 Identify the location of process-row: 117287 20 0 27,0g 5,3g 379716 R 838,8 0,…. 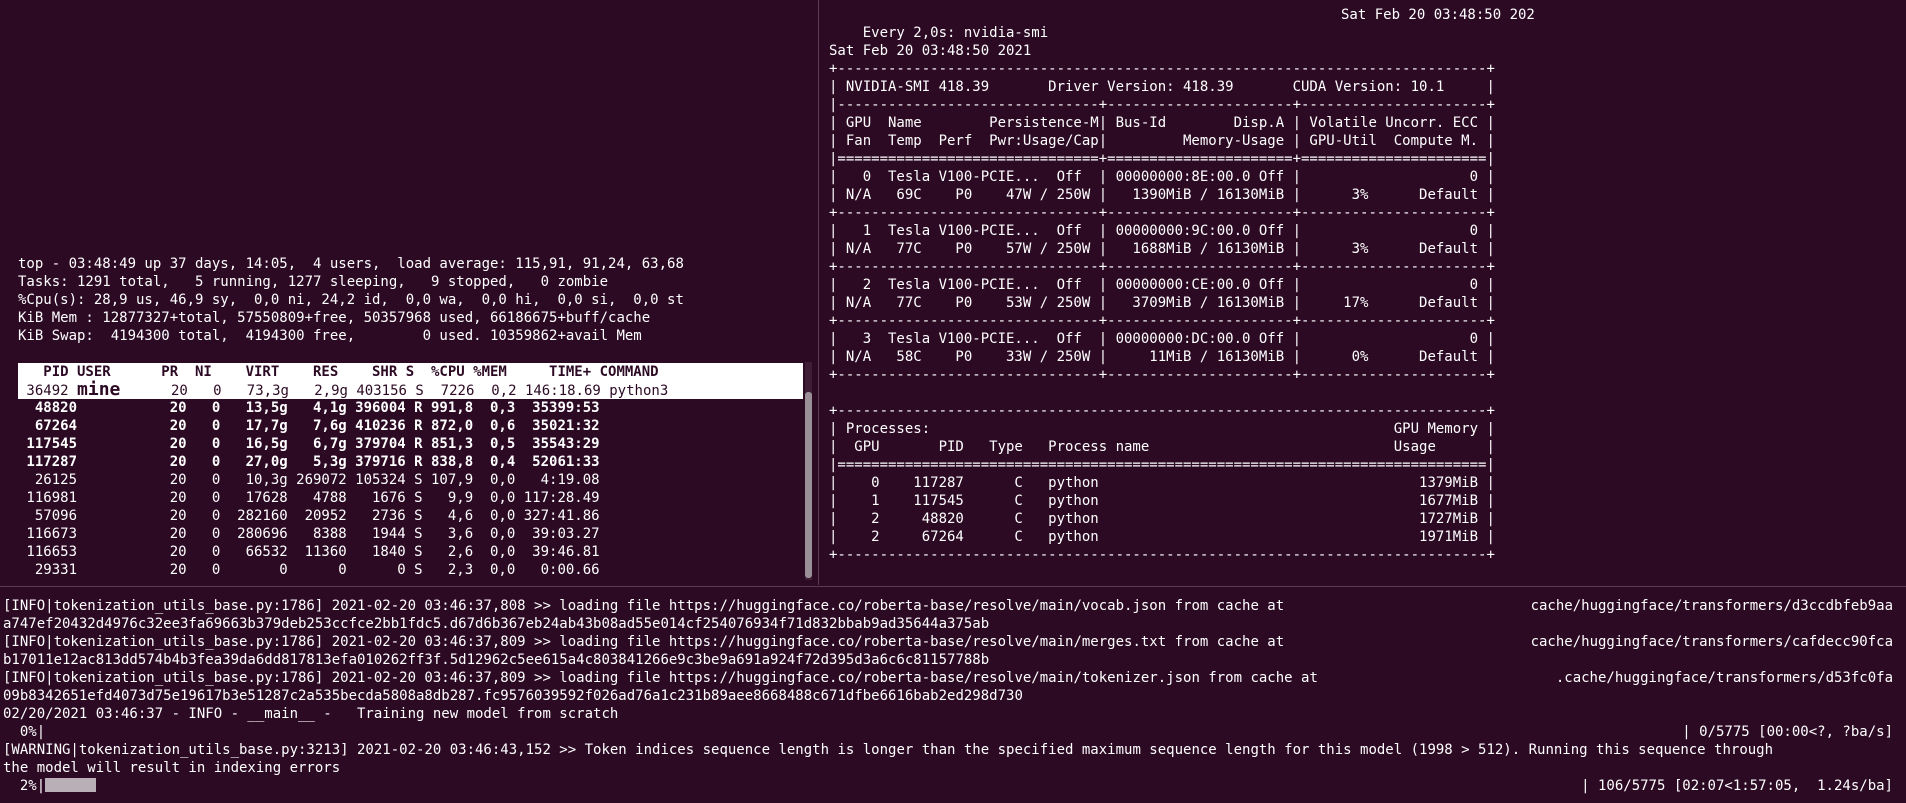
(410, 462).